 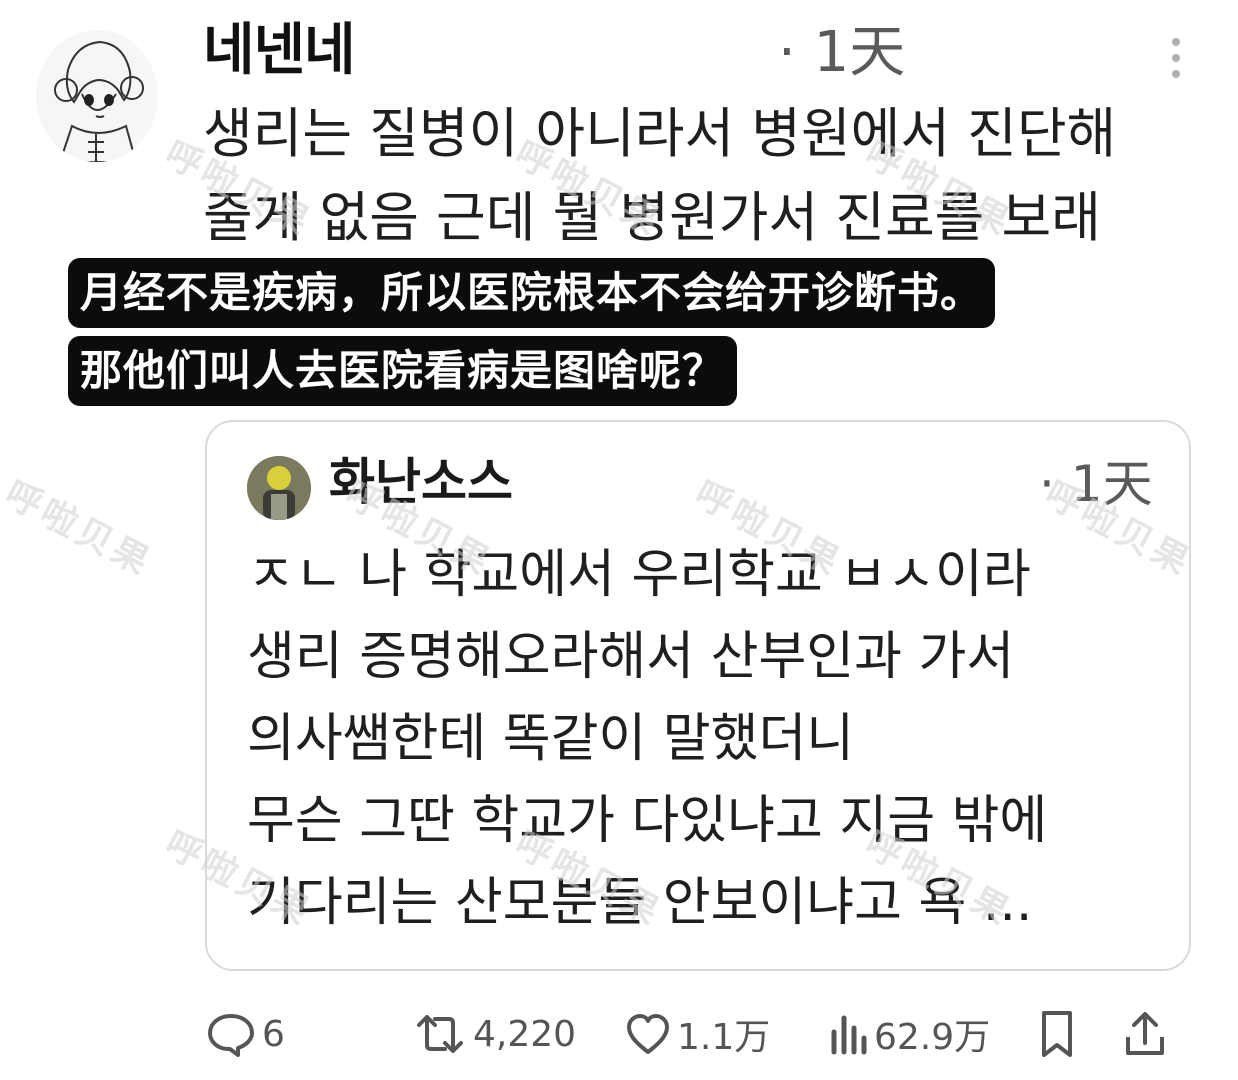 I want to click on quoted-text-line: ㅈㄴ 나 학교에서 우리학교 ㅂㅅ이라, so click(x=639, y=575).